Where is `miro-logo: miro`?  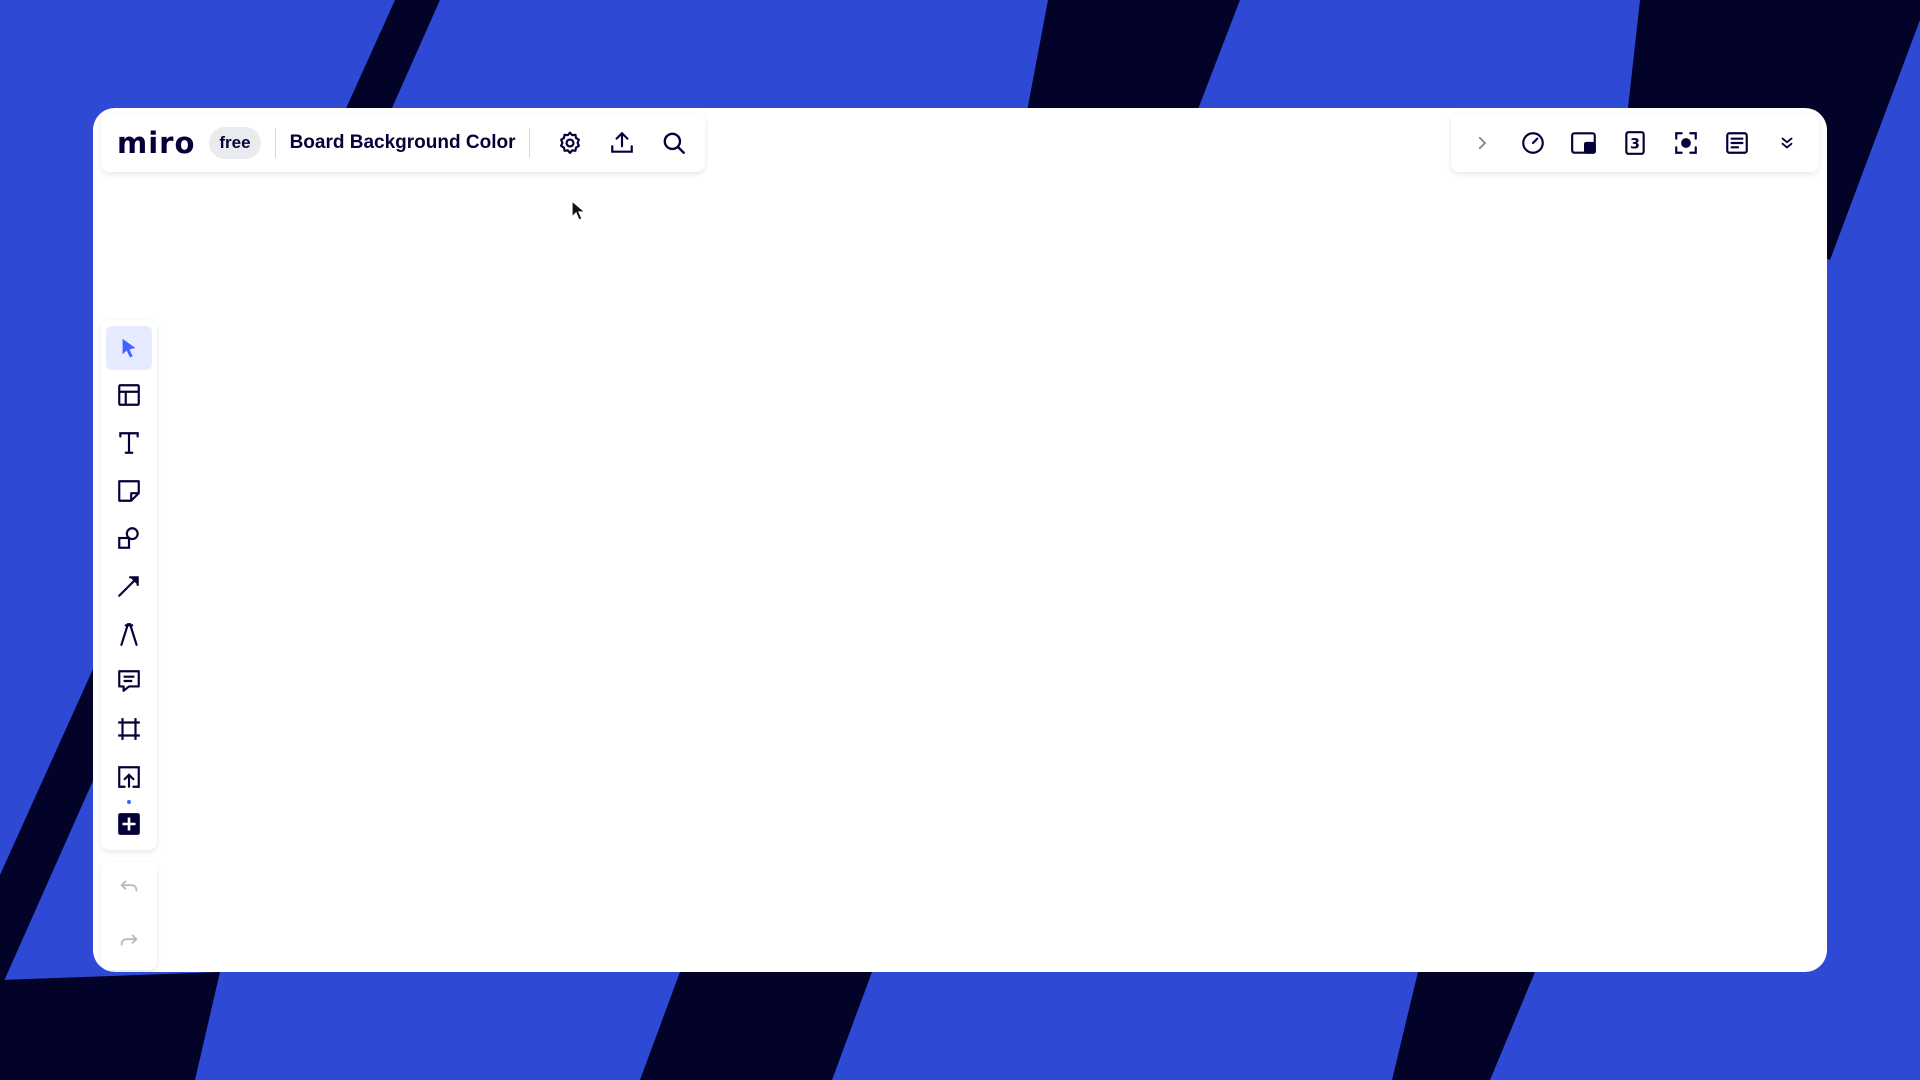
miro-logo: miro is located at coordinates (156, 143).